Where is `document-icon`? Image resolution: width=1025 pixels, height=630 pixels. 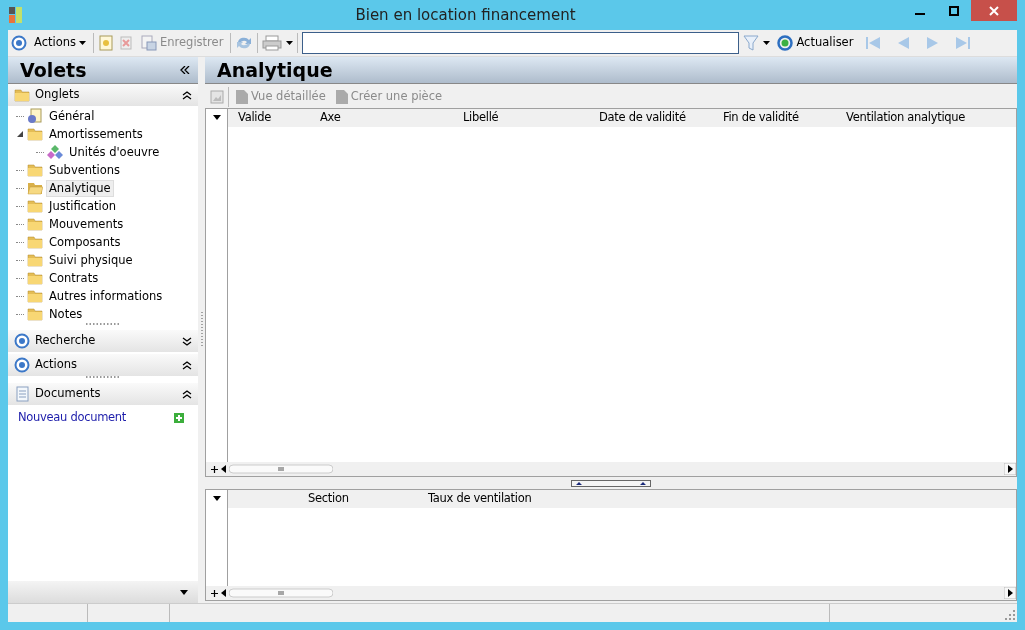
document-icon is located at coordinates (22, 394).